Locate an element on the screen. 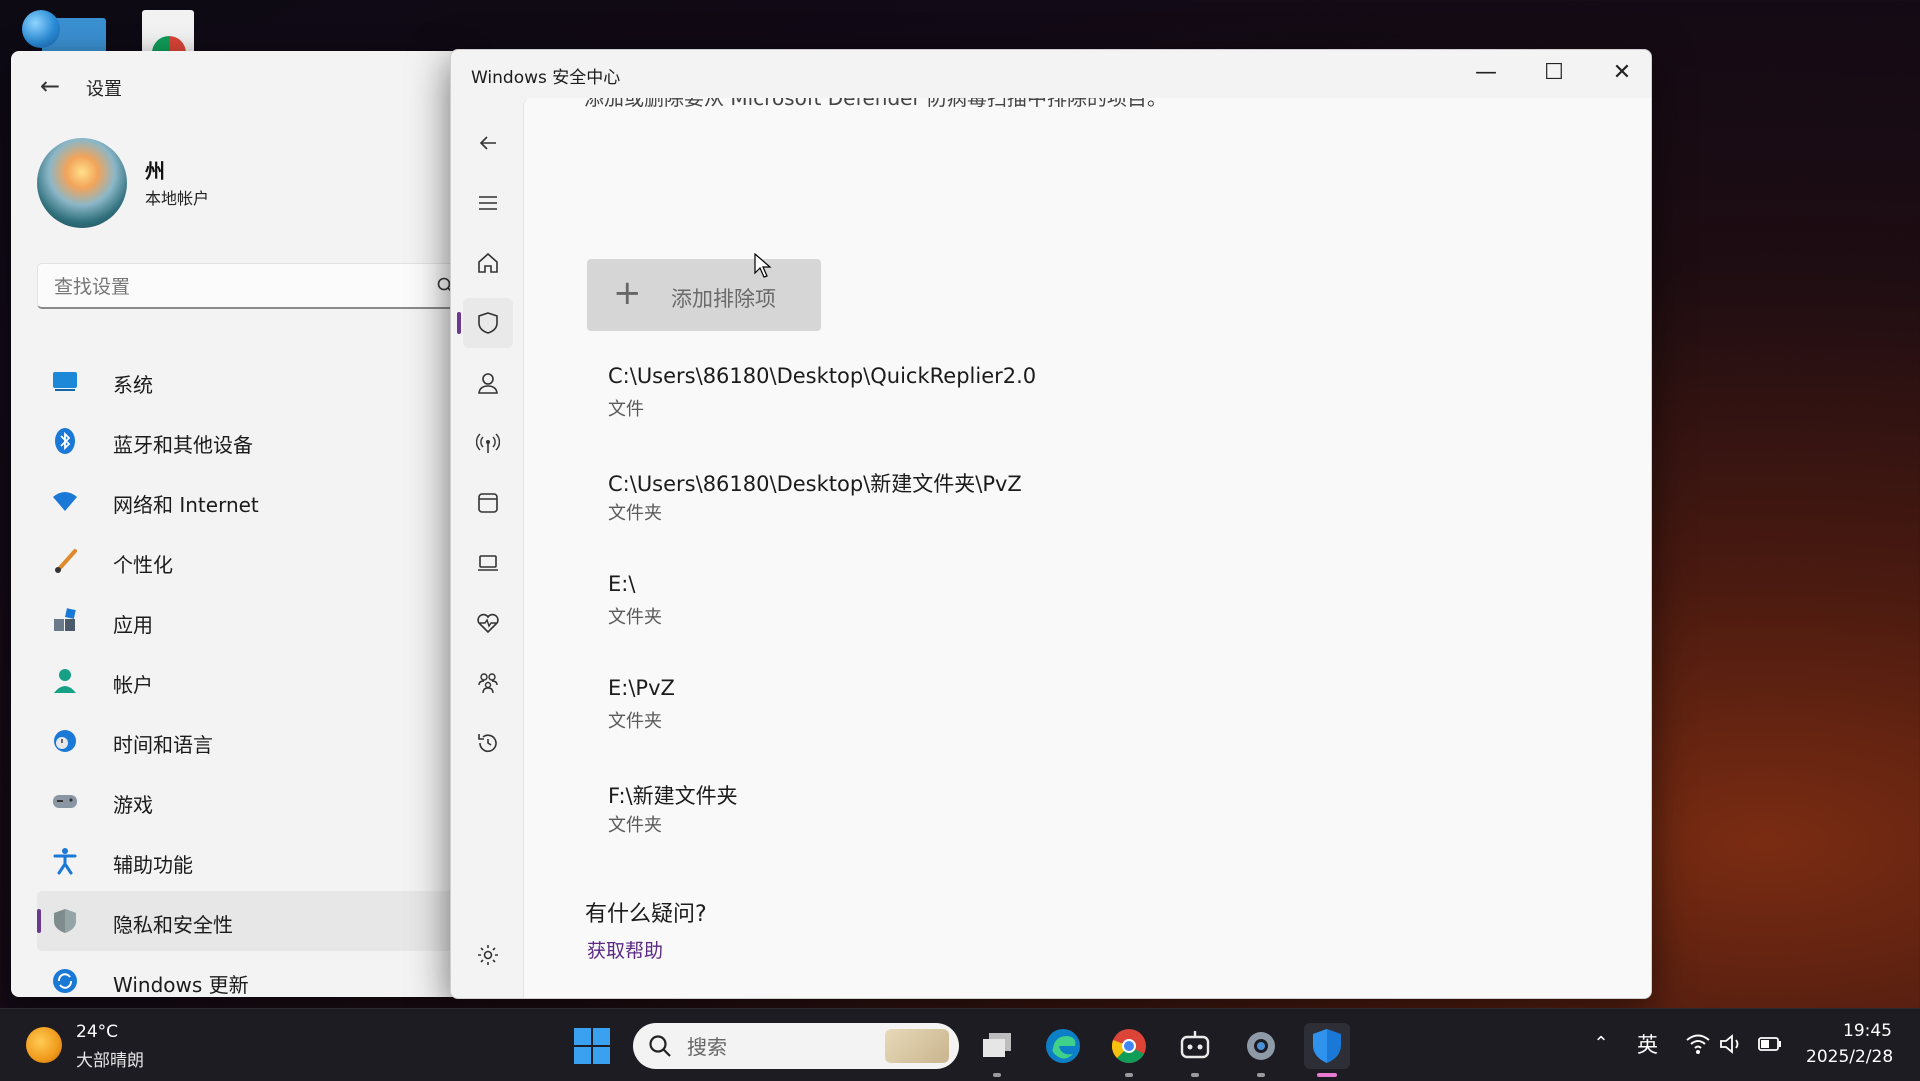 The image size is (1920, 1081). page-description: 添加或删除要从 Microsoft Defender 防病毒扫描中排除的项目。 is located at coordinates (876, 104).